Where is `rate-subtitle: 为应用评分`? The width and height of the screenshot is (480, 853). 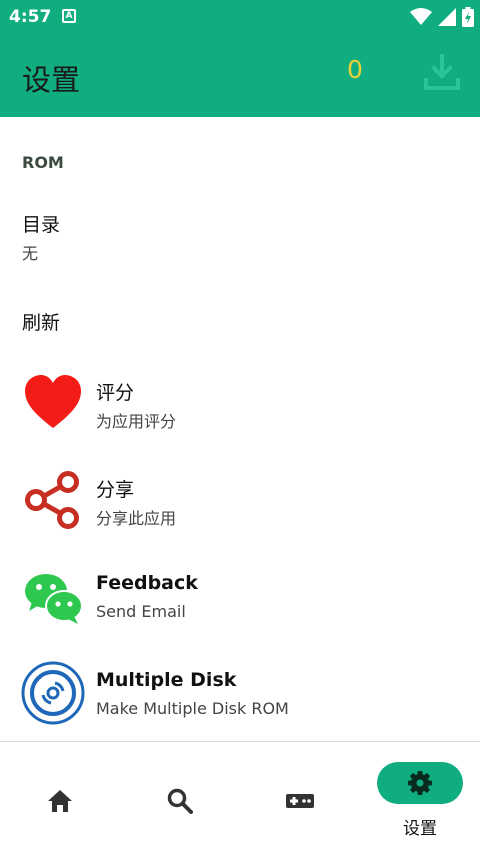
rate-subtitle: 为应用评分 is located at coordinates (136, 421).